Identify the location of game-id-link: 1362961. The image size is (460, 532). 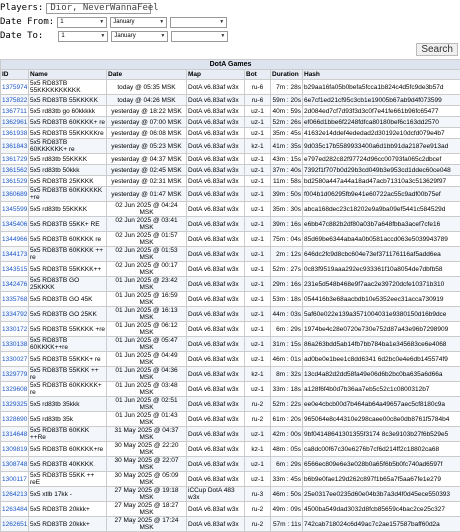
(15, 122).